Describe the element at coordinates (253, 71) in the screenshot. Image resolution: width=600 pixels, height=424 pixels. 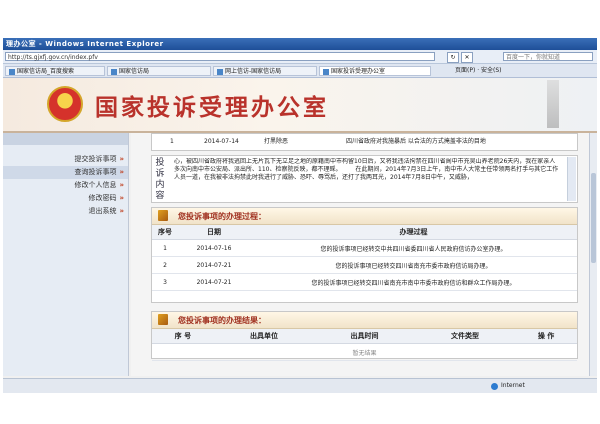
I see `tab-label: 网上信访-国家信访局` at that location.